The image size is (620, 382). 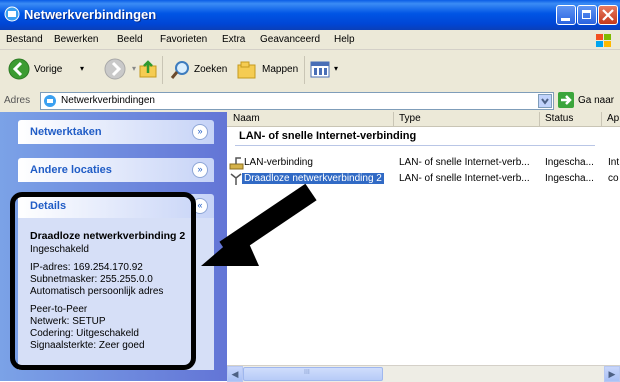 What do you see at coordinates (415, 145) in the screenshot?
I see `group-divider` at bounding box center [415, 145].